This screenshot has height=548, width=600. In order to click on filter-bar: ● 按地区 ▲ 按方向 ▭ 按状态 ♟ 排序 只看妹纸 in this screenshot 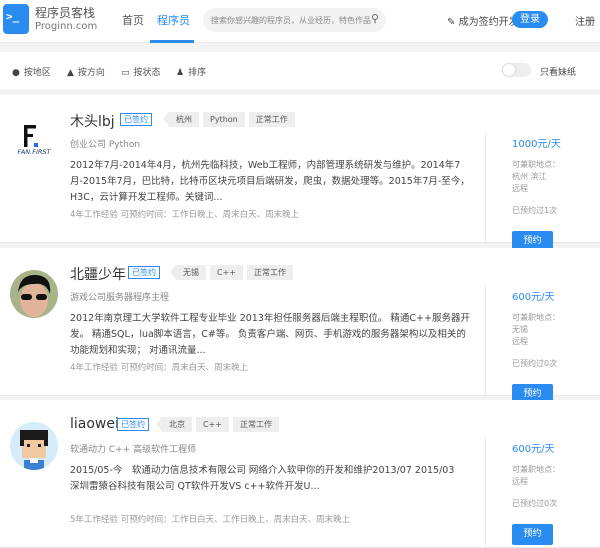, I will do `click(300, 70)`.